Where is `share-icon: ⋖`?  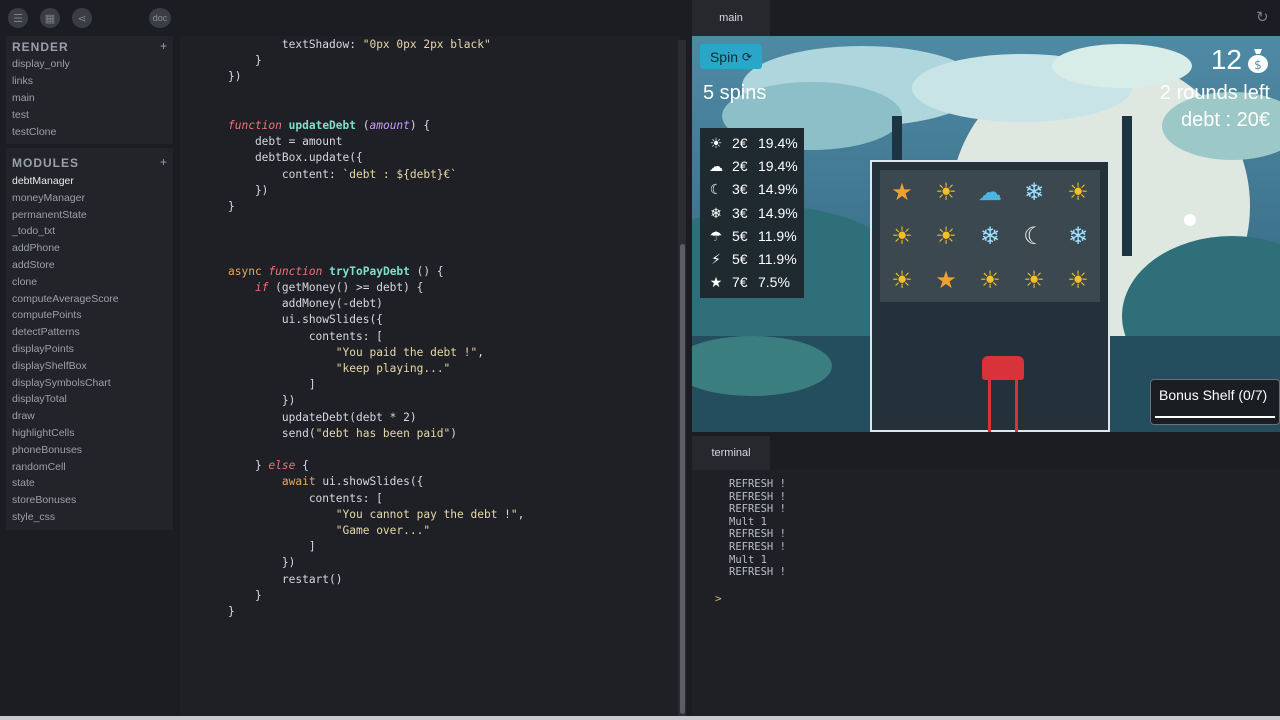 share-icon: ⋖ is located at coordinates (82, 18).